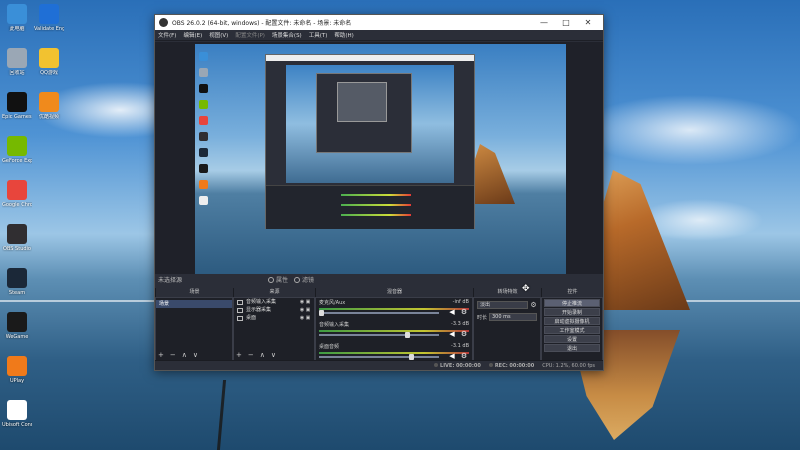 Image resolution: width=800 pixels, height=450 pixels. I want to click on desktop-icon: UPlay, so click(17, 370).